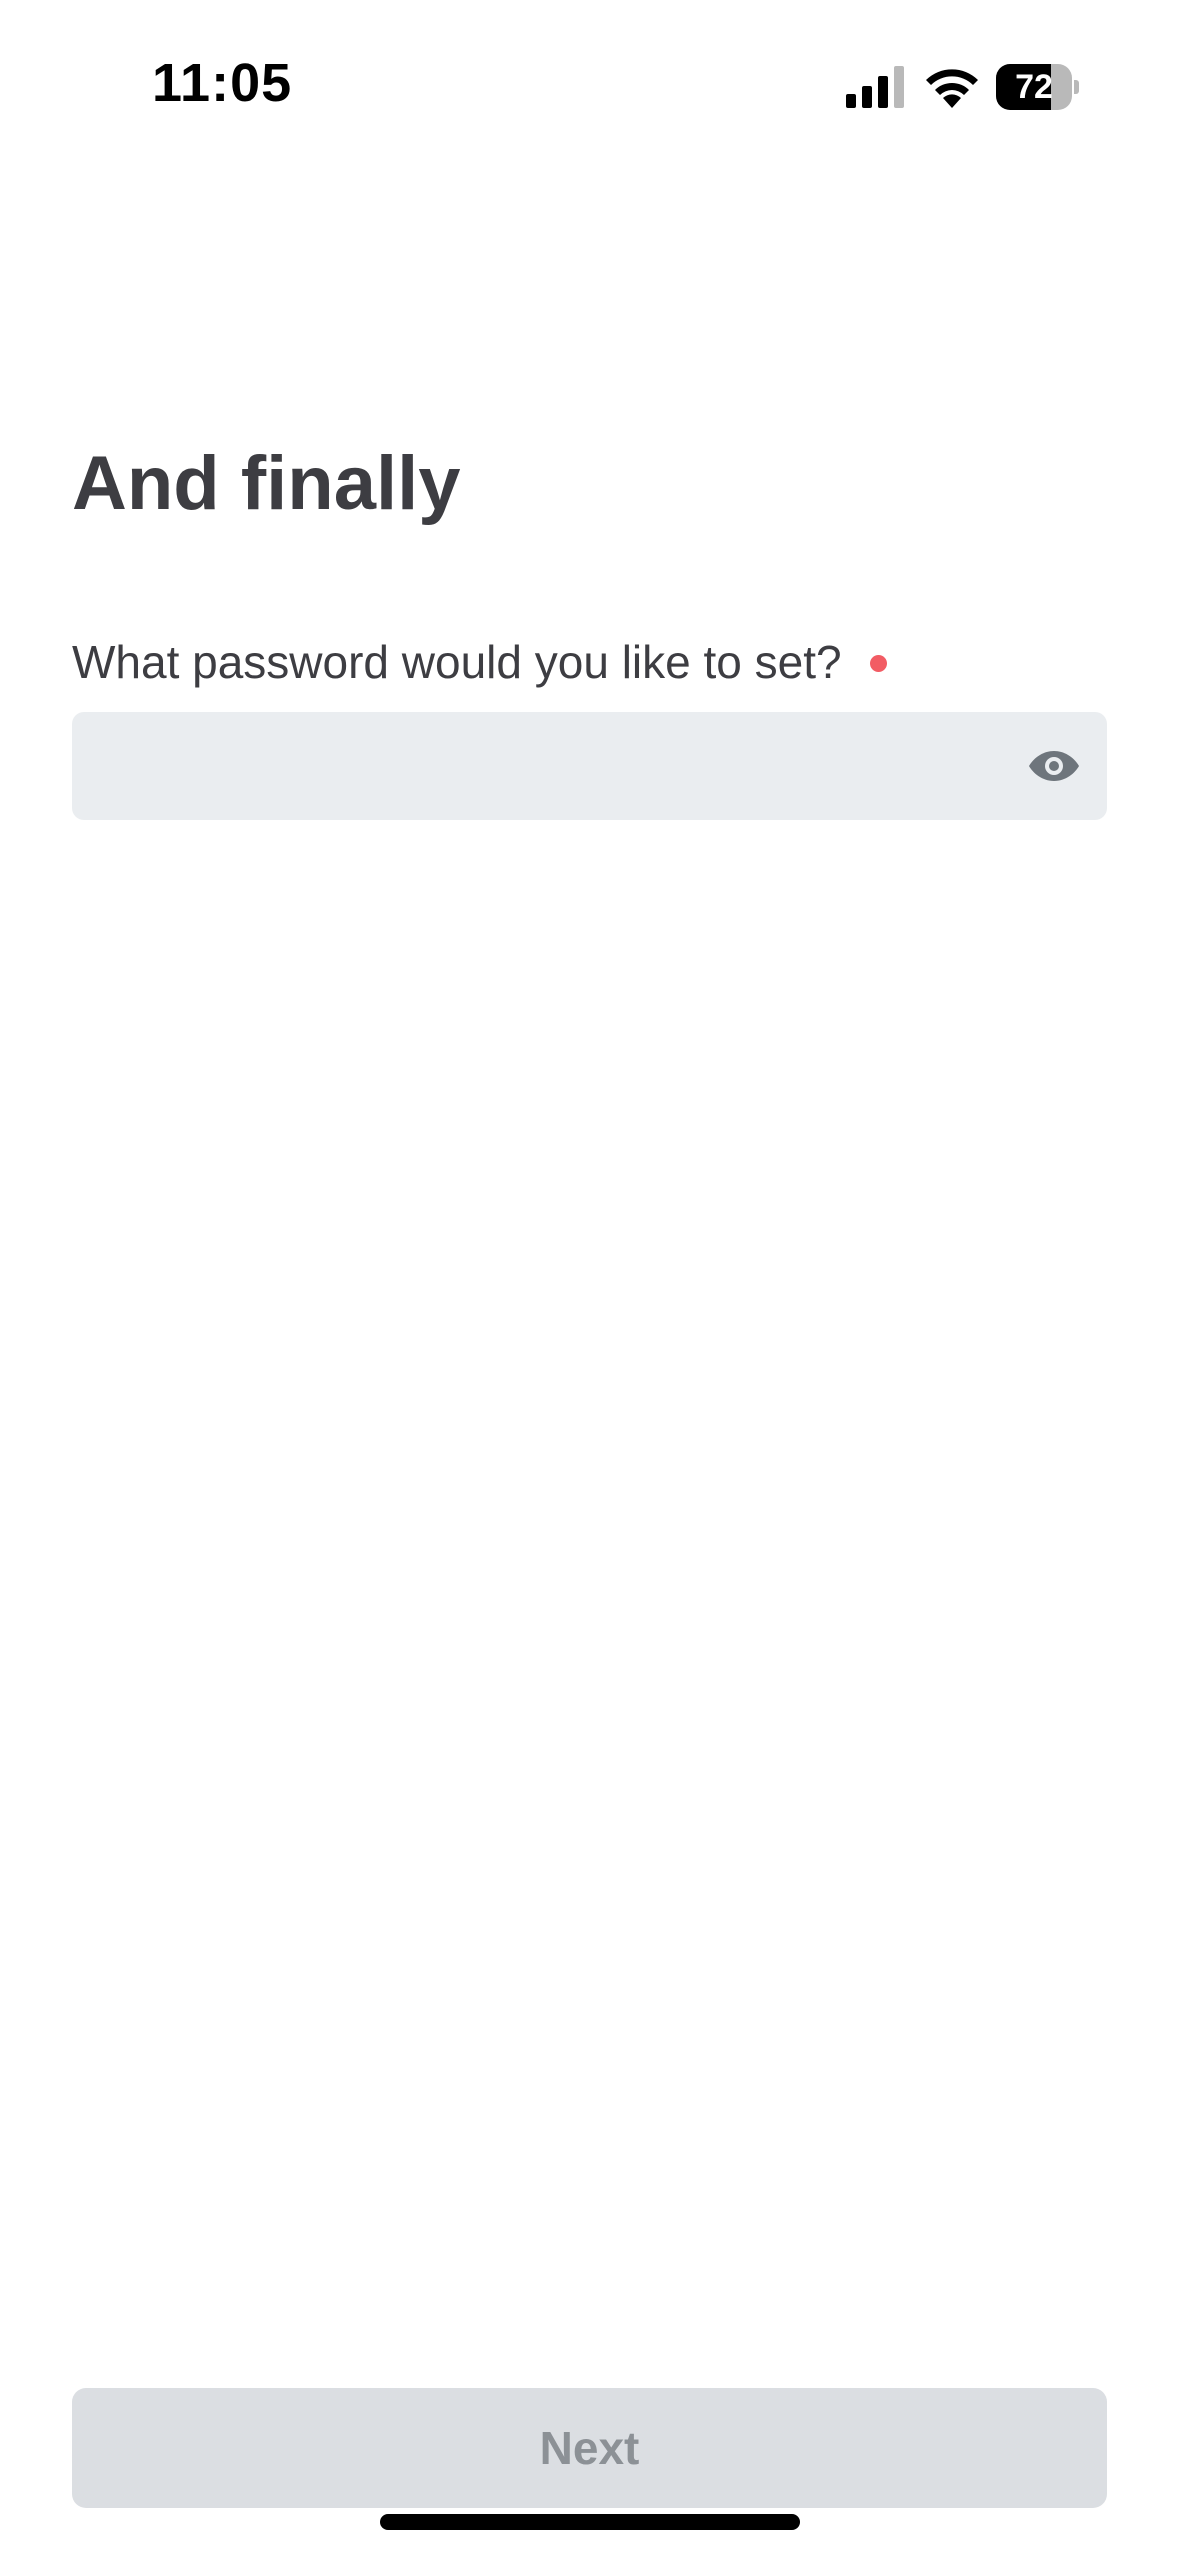 This screenshot has width=1179, height=2556. I want to click on show-password-button, so click(1054, 766).